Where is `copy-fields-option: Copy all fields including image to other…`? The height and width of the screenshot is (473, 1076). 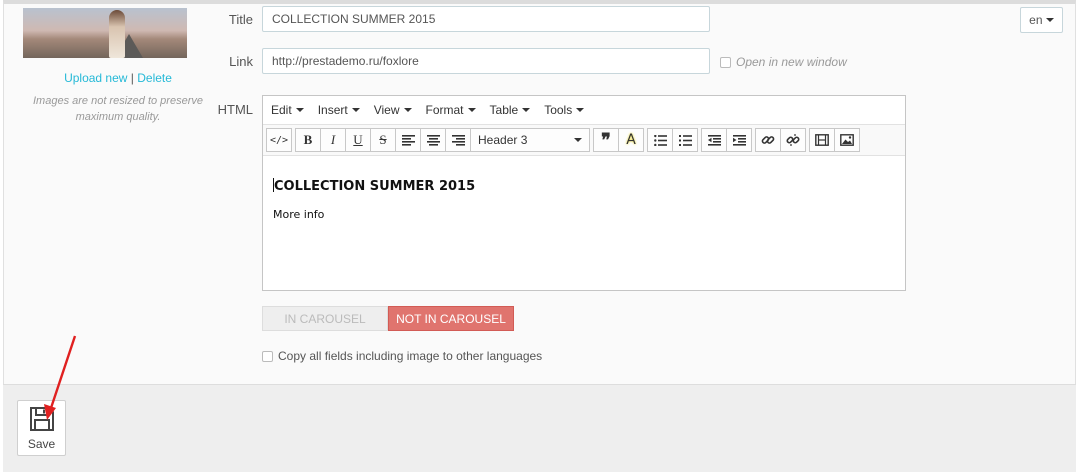 copy-fields-option: Copy all fields including image to other… is located at coordinates (402, 356).